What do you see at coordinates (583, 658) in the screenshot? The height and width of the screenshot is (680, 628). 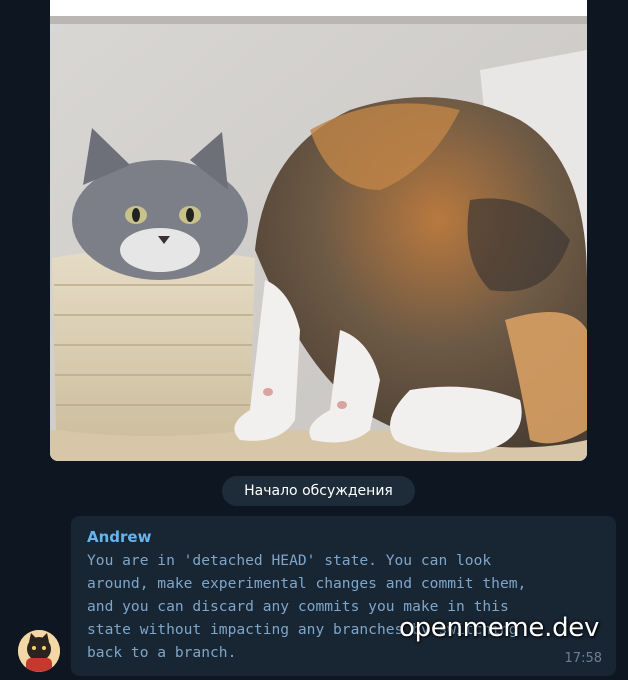 I see `message-timestamp: 17:58` at bounding box center [583, 658].